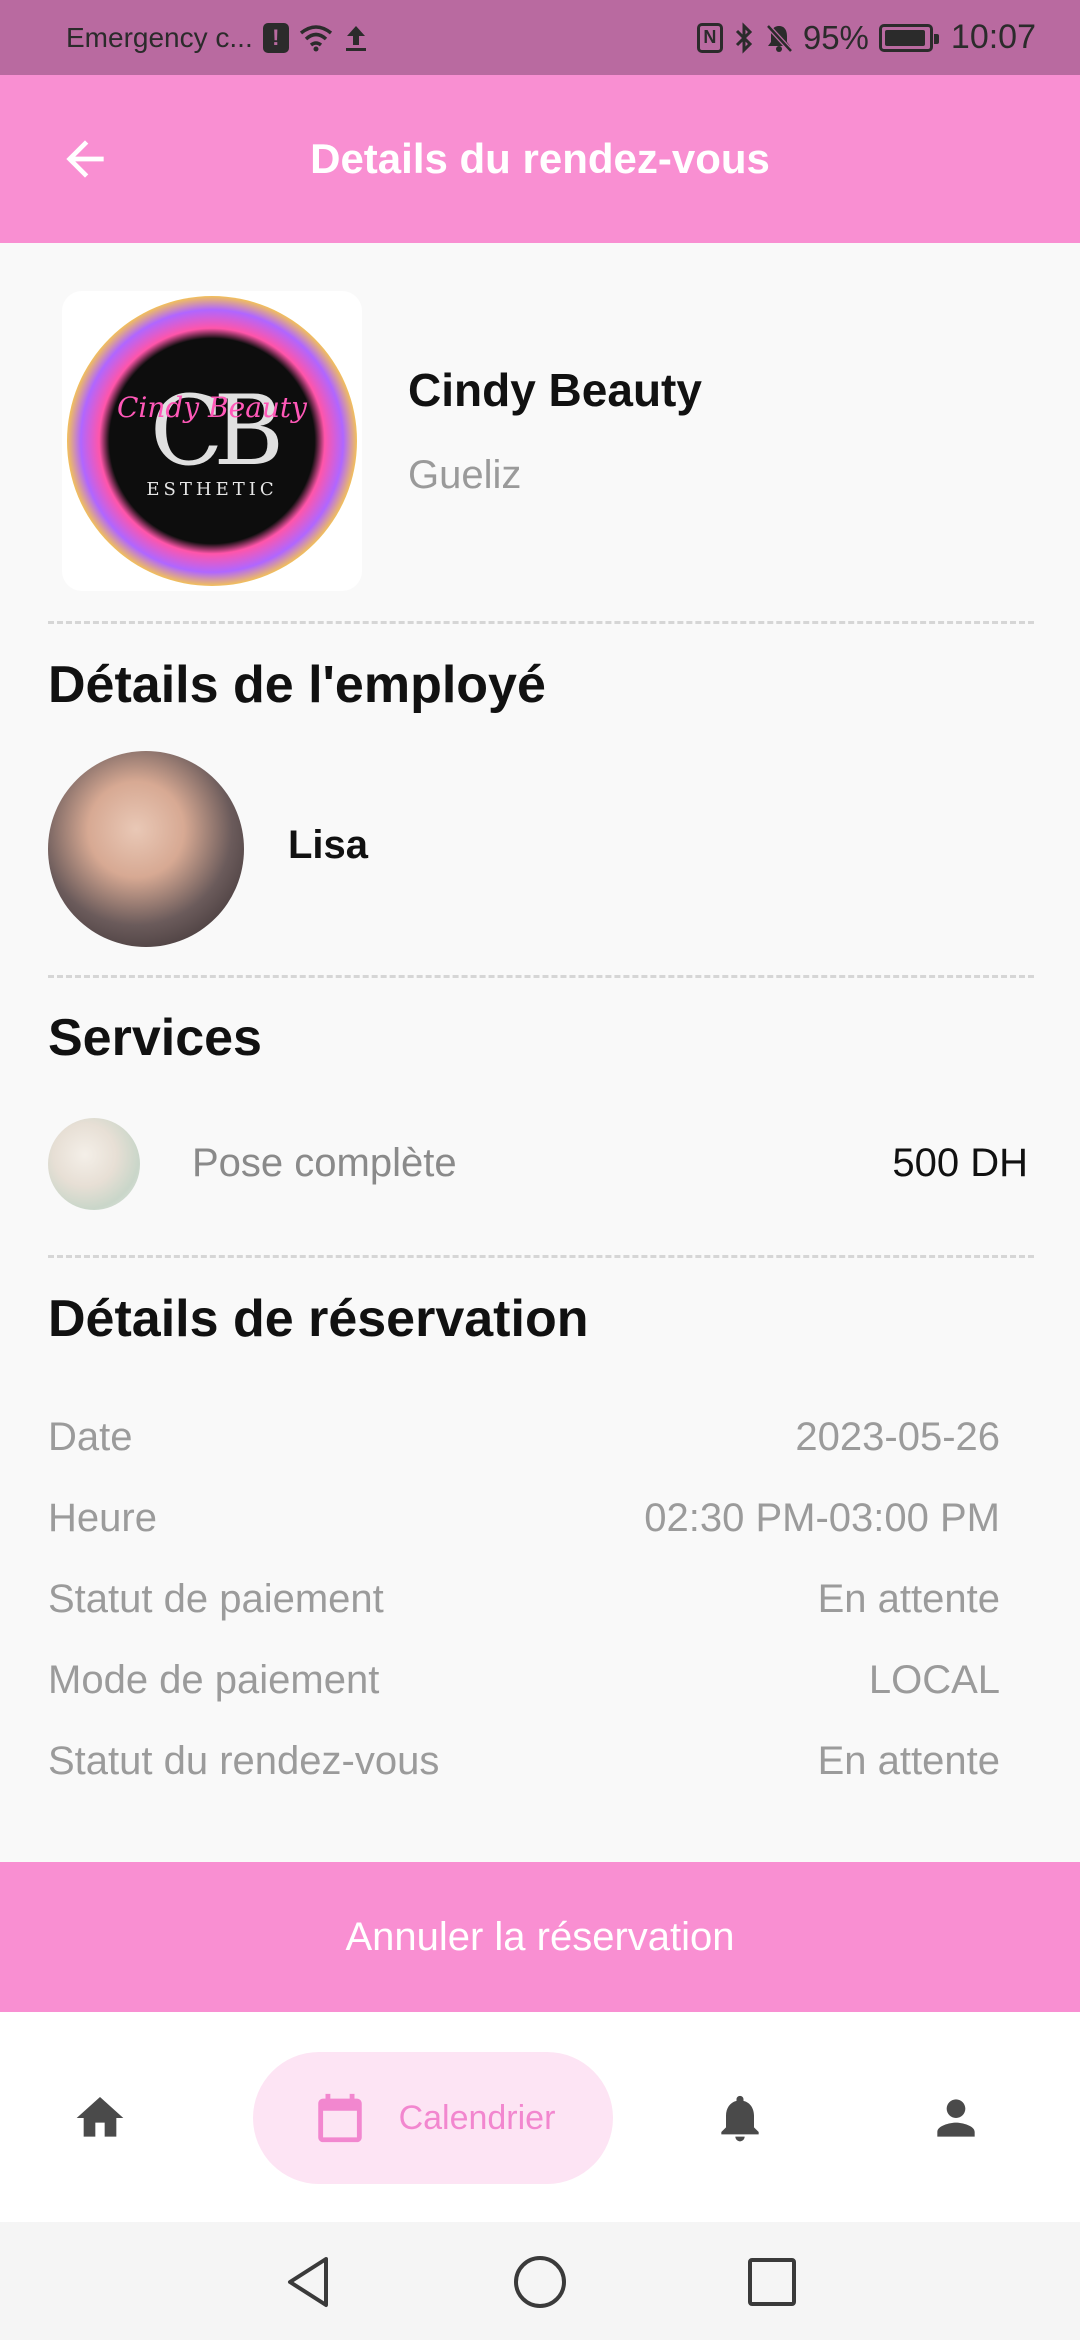 The height and width of the screenshot is (2340, 1080). Describe the element at coordinates (146, 849) in the screenshot. I see `employee-avatar` at that location.